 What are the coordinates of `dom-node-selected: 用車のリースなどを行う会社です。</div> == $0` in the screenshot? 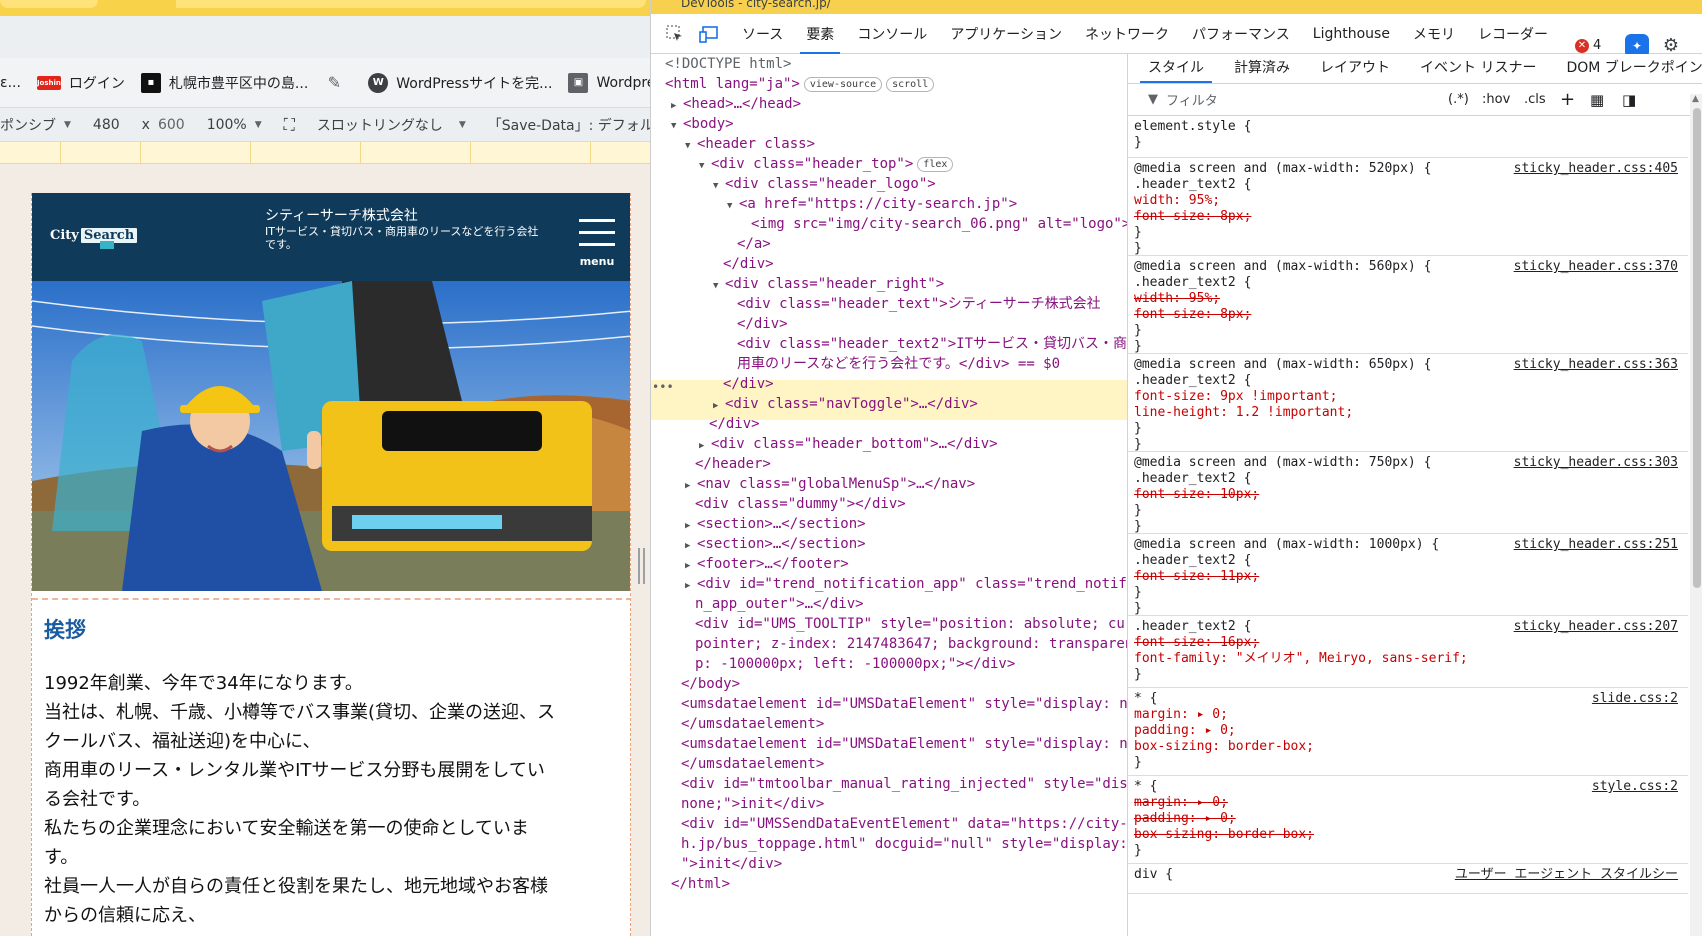 It's located at (898, 364).